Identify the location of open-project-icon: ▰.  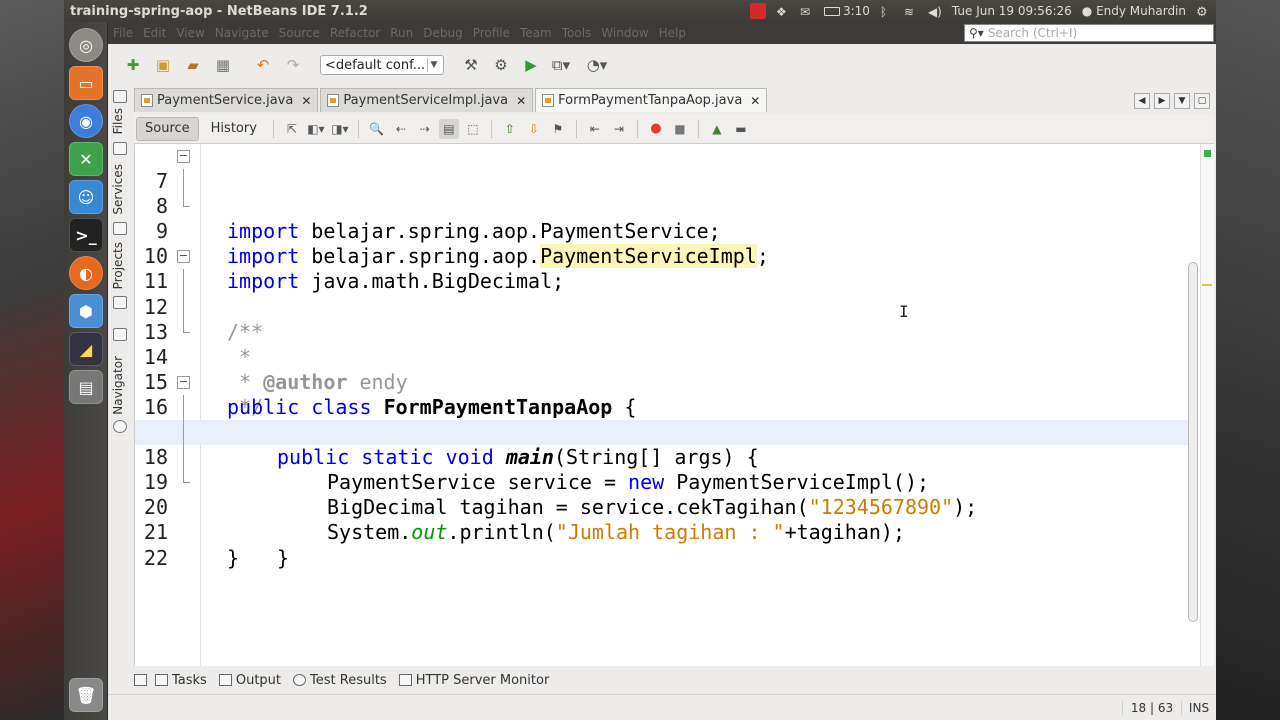
(193, 65).